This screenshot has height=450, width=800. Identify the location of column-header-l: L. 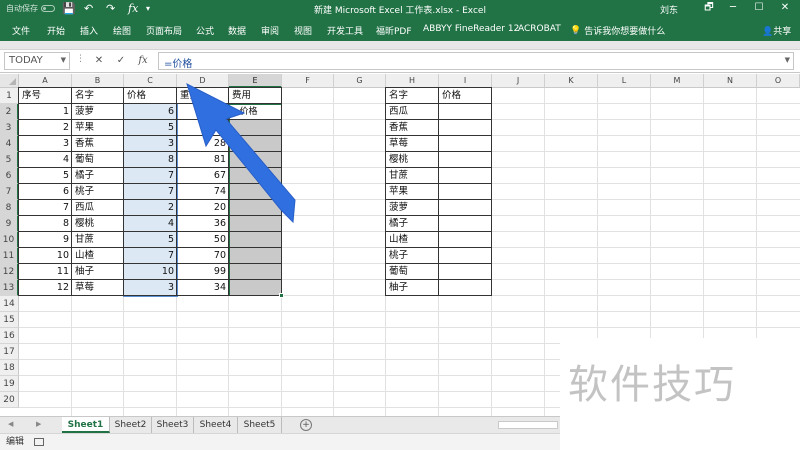
(624, 81).